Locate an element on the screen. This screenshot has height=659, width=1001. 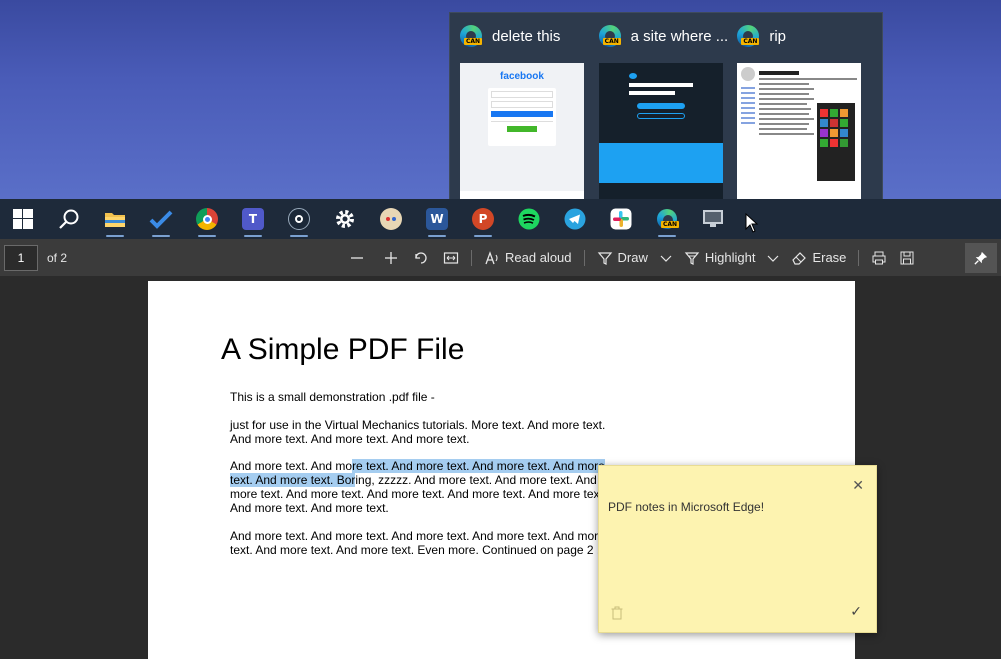
thumbnail-tab-wikipedia: CAN rip is located at coordinates (804, 111).